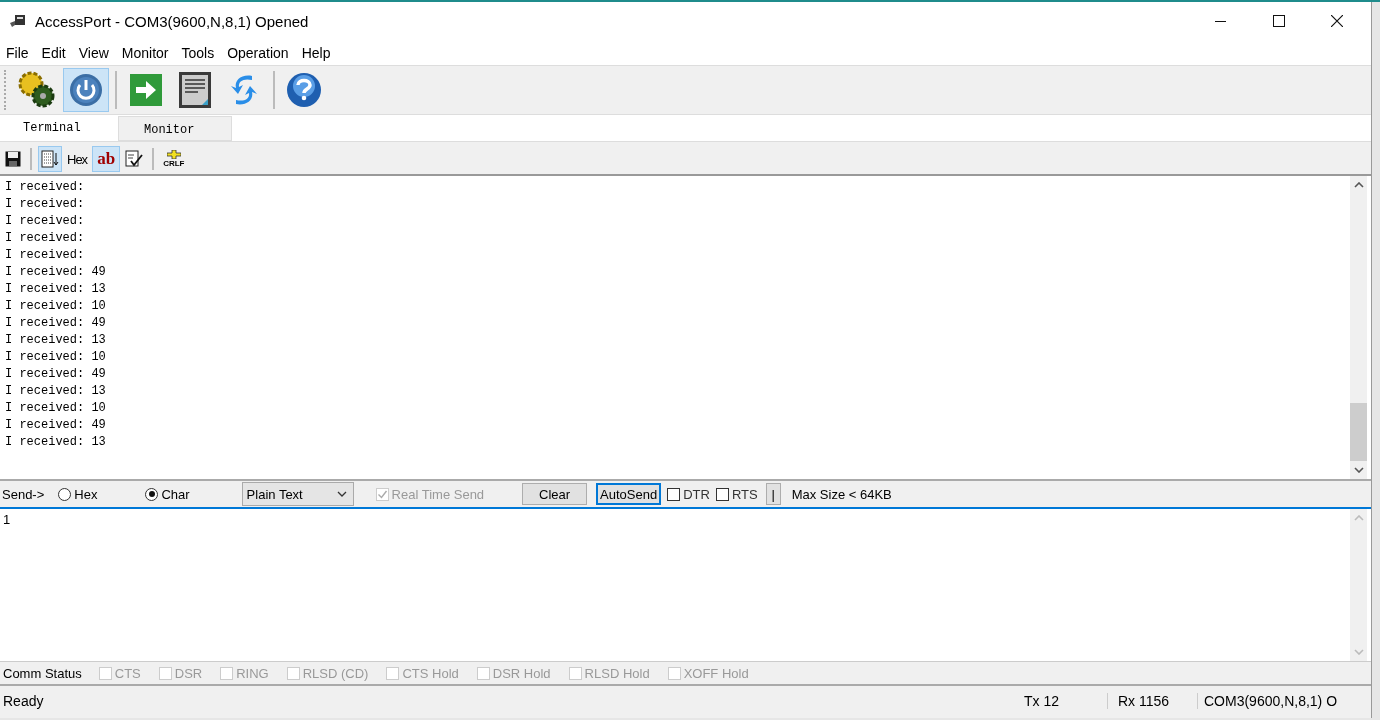 Image resolution: width=1380 pixels, height=720 pixels. What do you see at coordinates (688, 494) in the screenshot?
I see `checkbox: DTR` at bounding box center [688, 494].